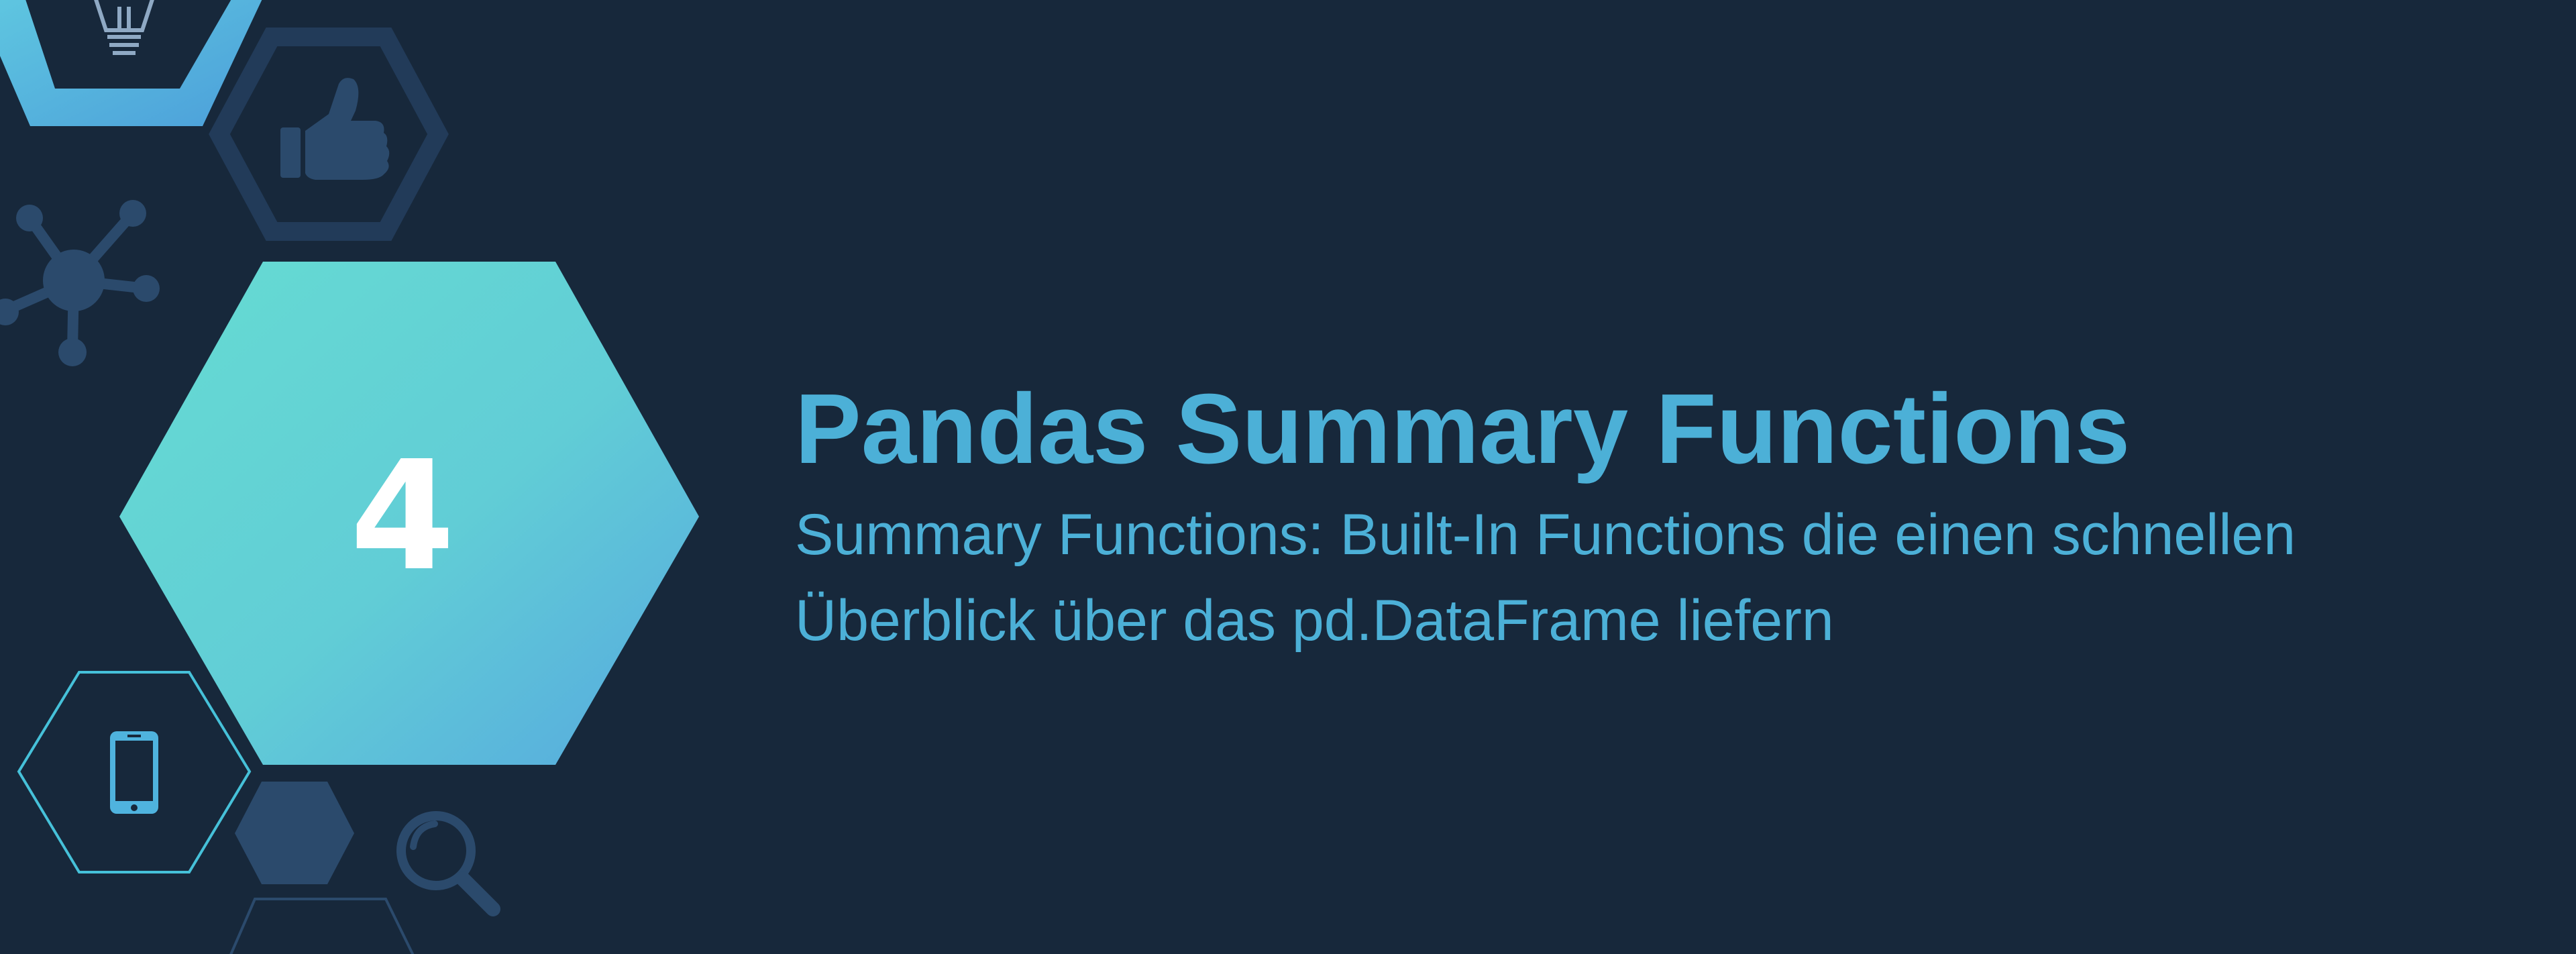  What do you see at coordinates (448, 863) in the screenshot?
I see `magnifier-icon` at bounding box center [448, 863].